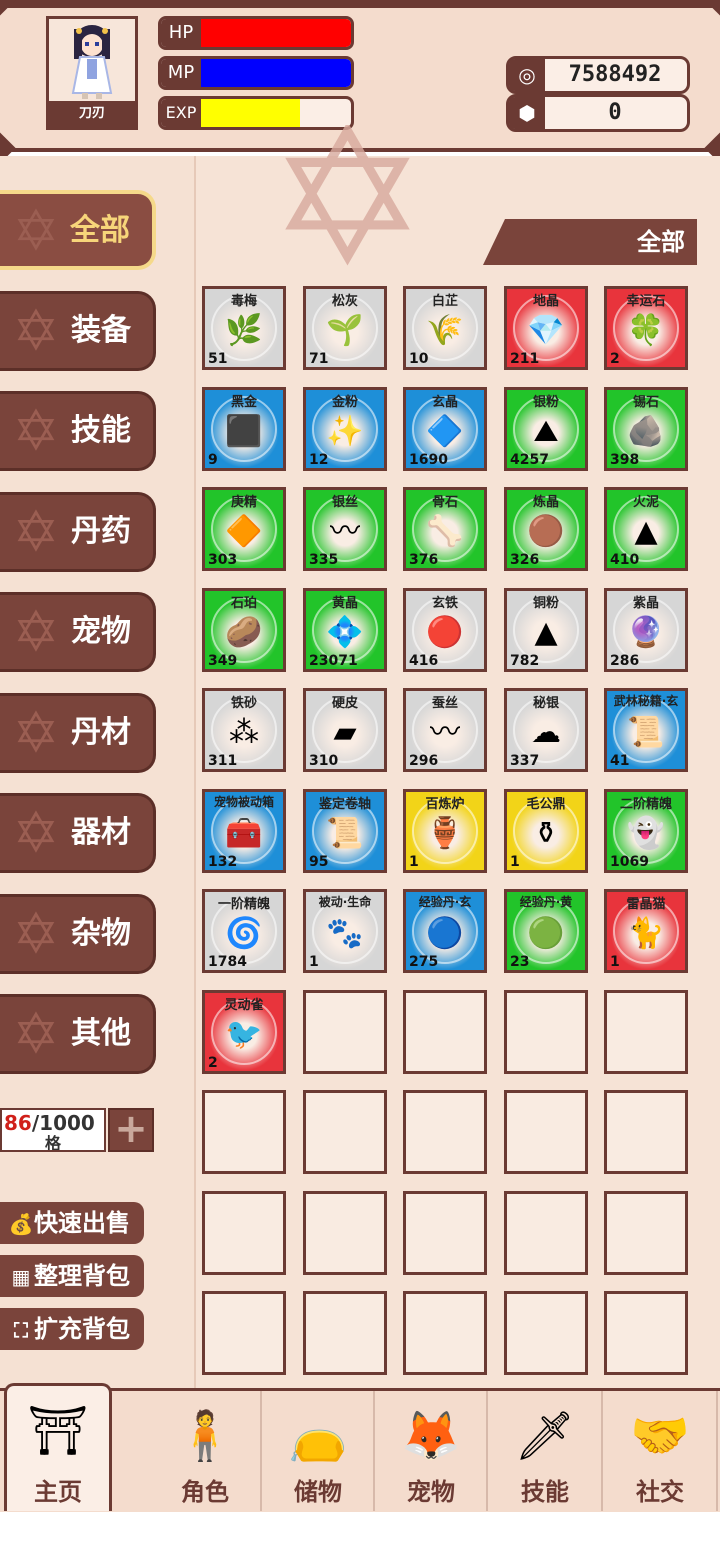  What do you see at coordinates (646, 428) in the screenshot?
I see `inventory-item-slot: 🪨 锡石 398` at bounding box center [646, 428].